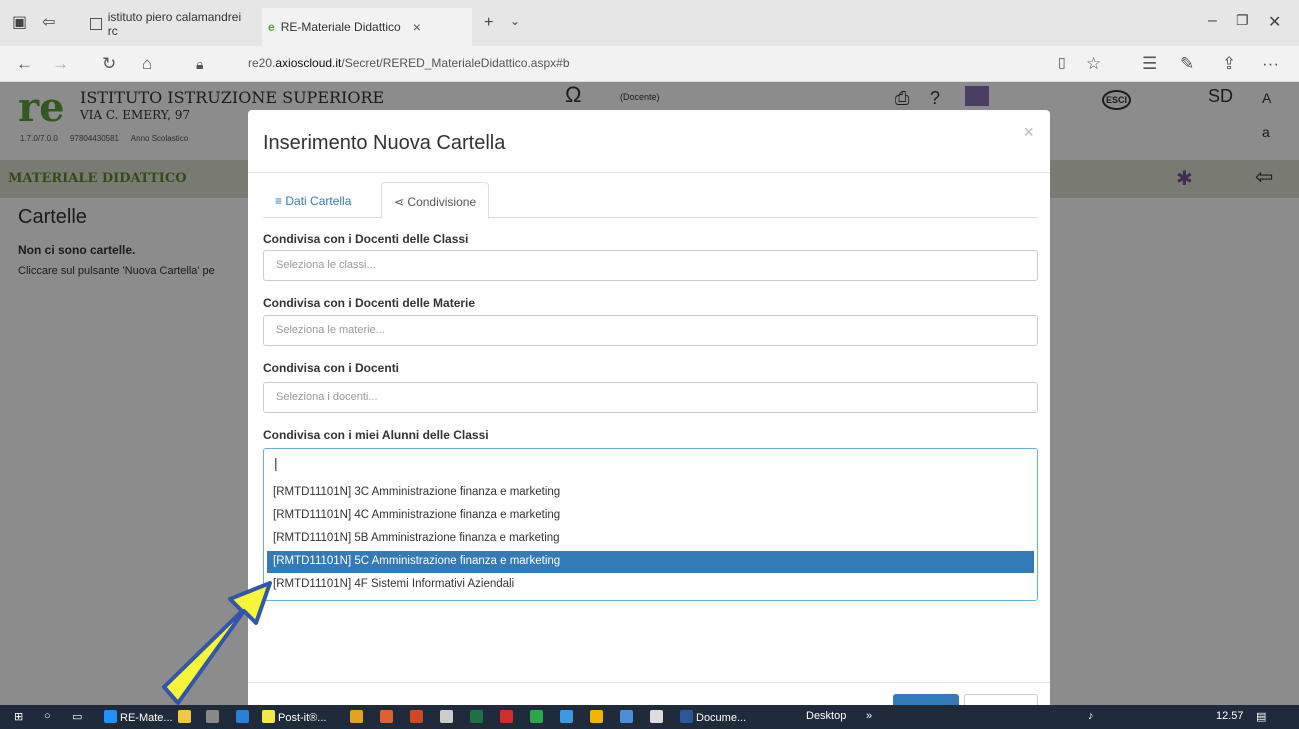 The height and width of the screenshot is (729, 1299). Describe the element at coordinates (1093, 64) in the screenshot. I see `favorite-star-icon: ☆` at that location.